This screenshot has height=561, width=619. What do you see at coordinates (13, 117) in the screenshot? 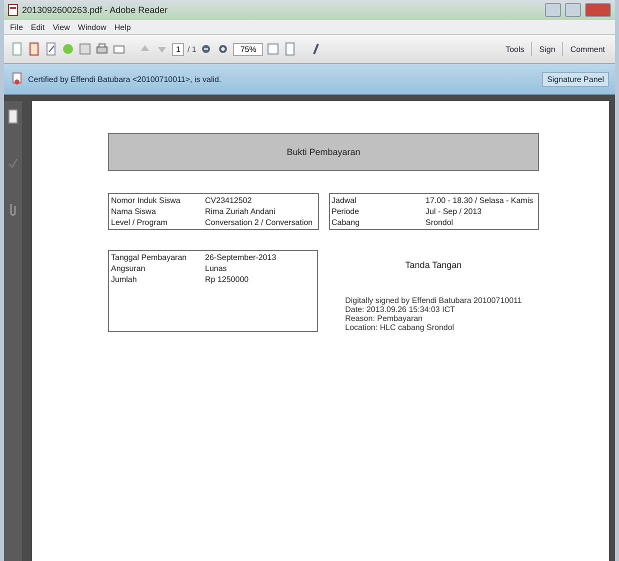
I see `pages-icon` at bounding box center [13, 117].